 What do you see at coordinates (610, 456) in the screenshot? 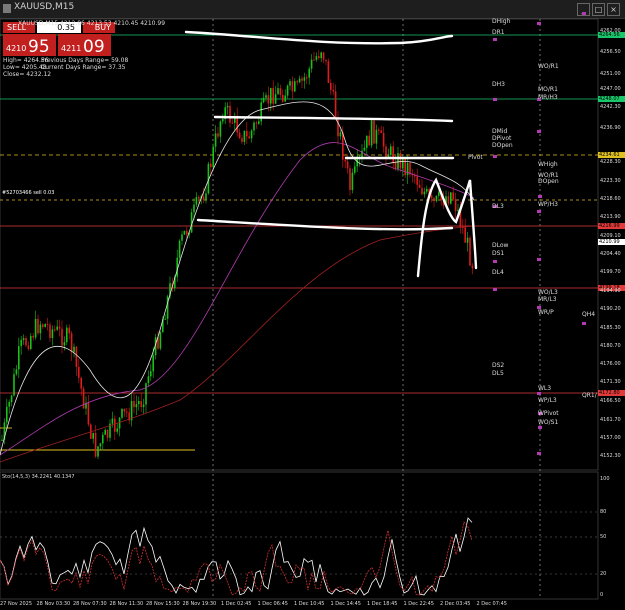
I see `price-axis-tick: 4152.30` at bounding box center [610, 456].